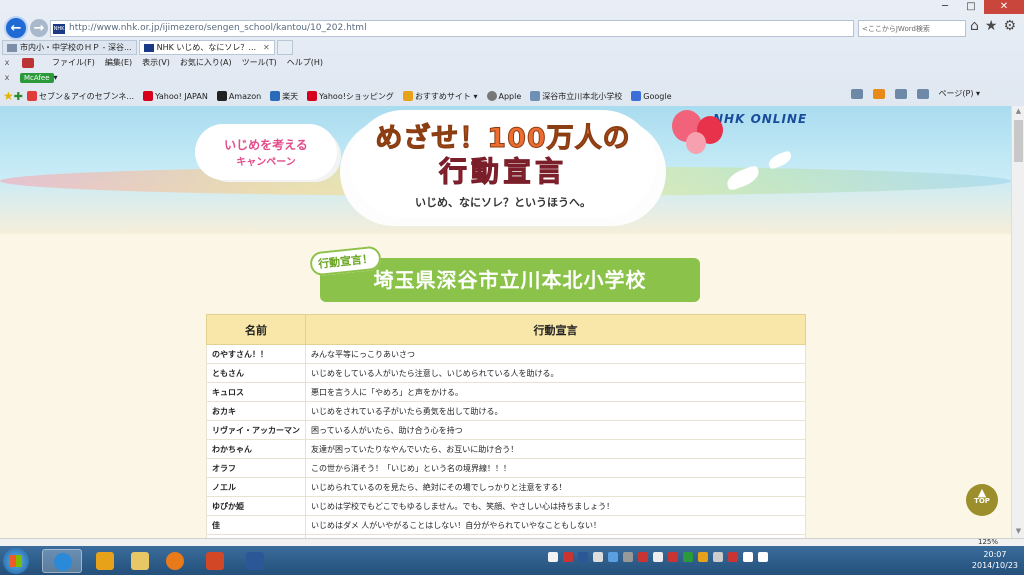 This screenshot has width=1024, height=575. Describe the element at coordinates (636, 96) in the screenshot. I see `google-icon` at that location.